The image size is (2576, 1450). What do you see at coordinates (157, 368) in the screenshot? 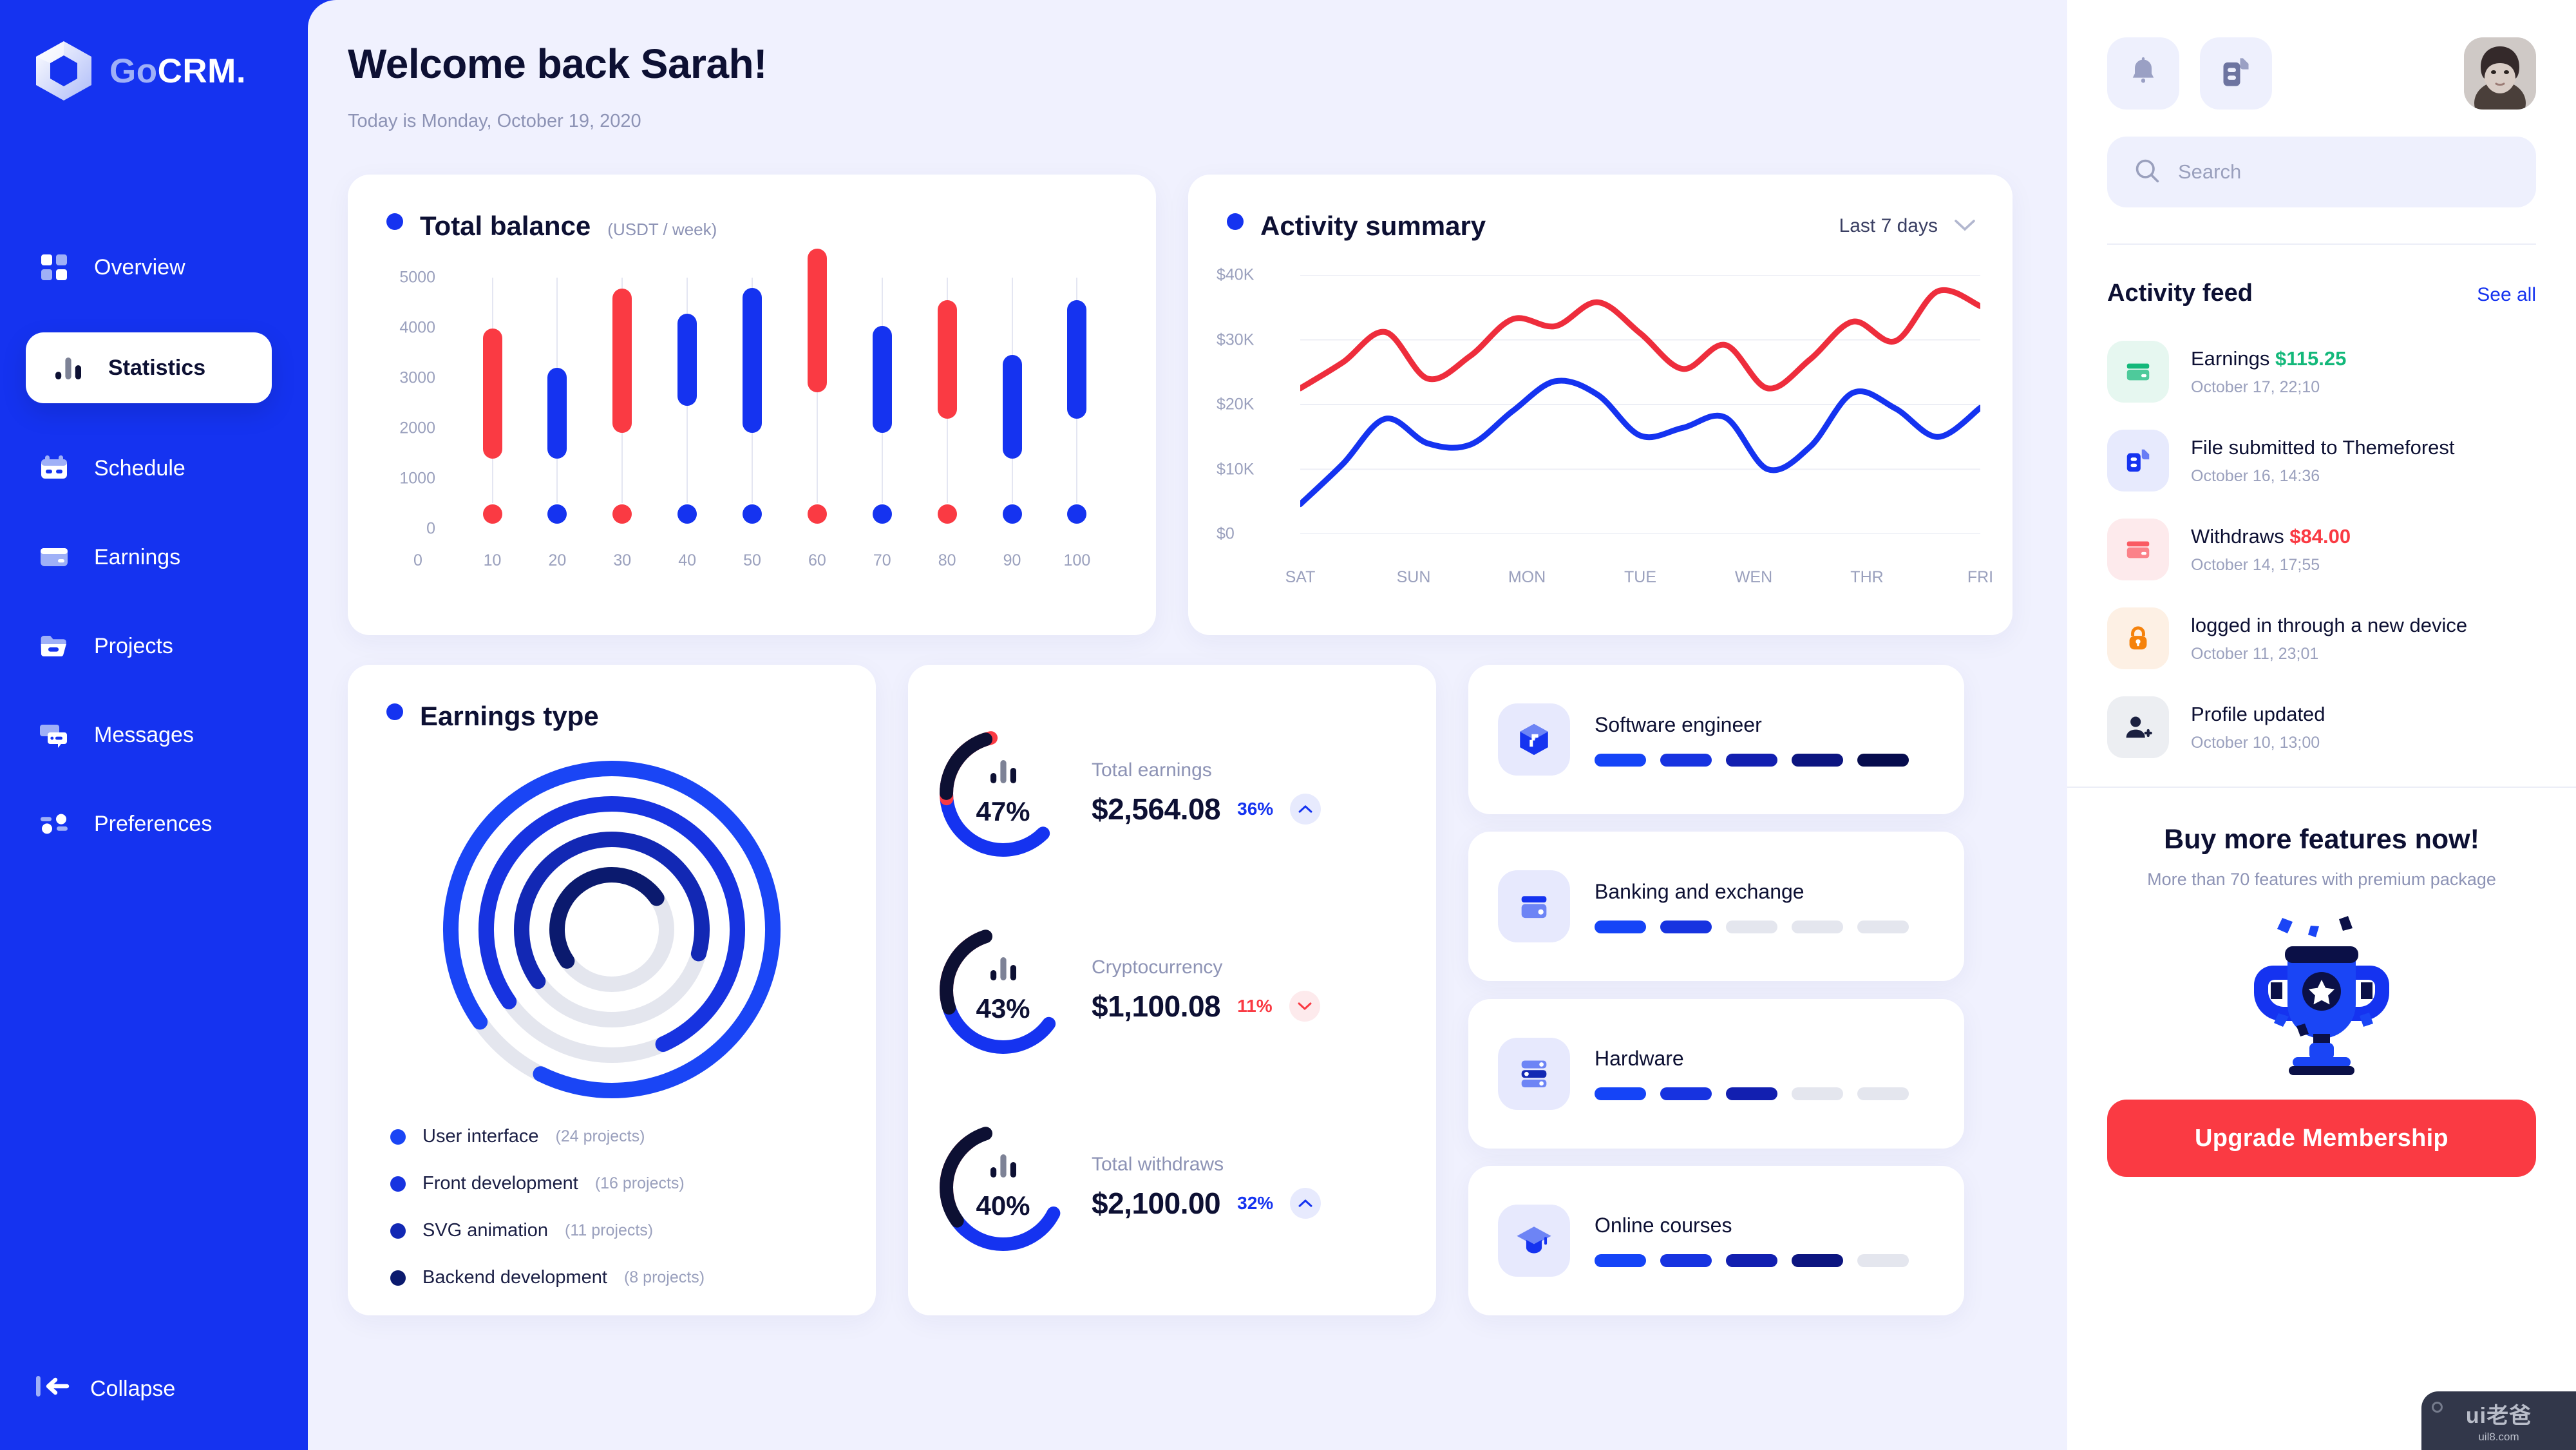
I see `sidebar-item-label: Statistics` at bounding box center [157, 368].